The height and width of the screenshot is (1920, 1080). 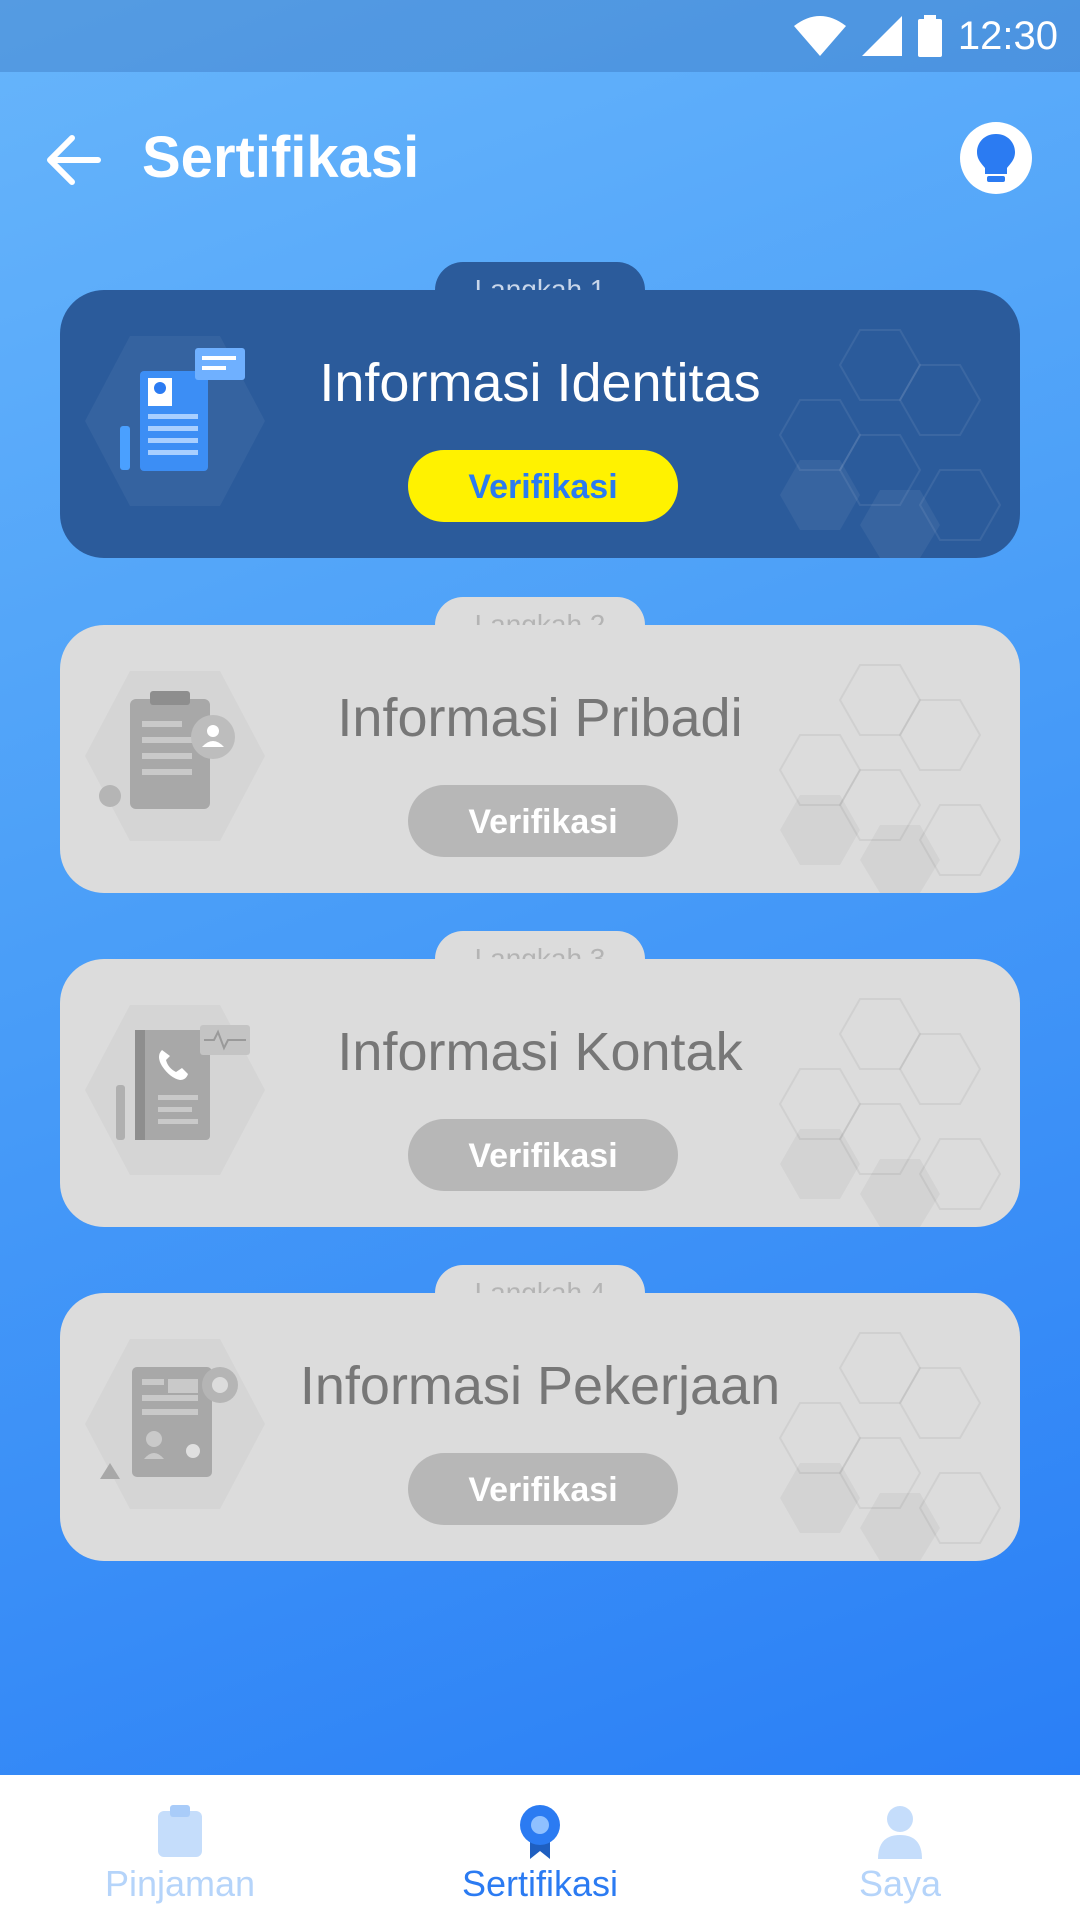 I want to click on step-card-3: Langkah 3, so click(x=540, y=1079).